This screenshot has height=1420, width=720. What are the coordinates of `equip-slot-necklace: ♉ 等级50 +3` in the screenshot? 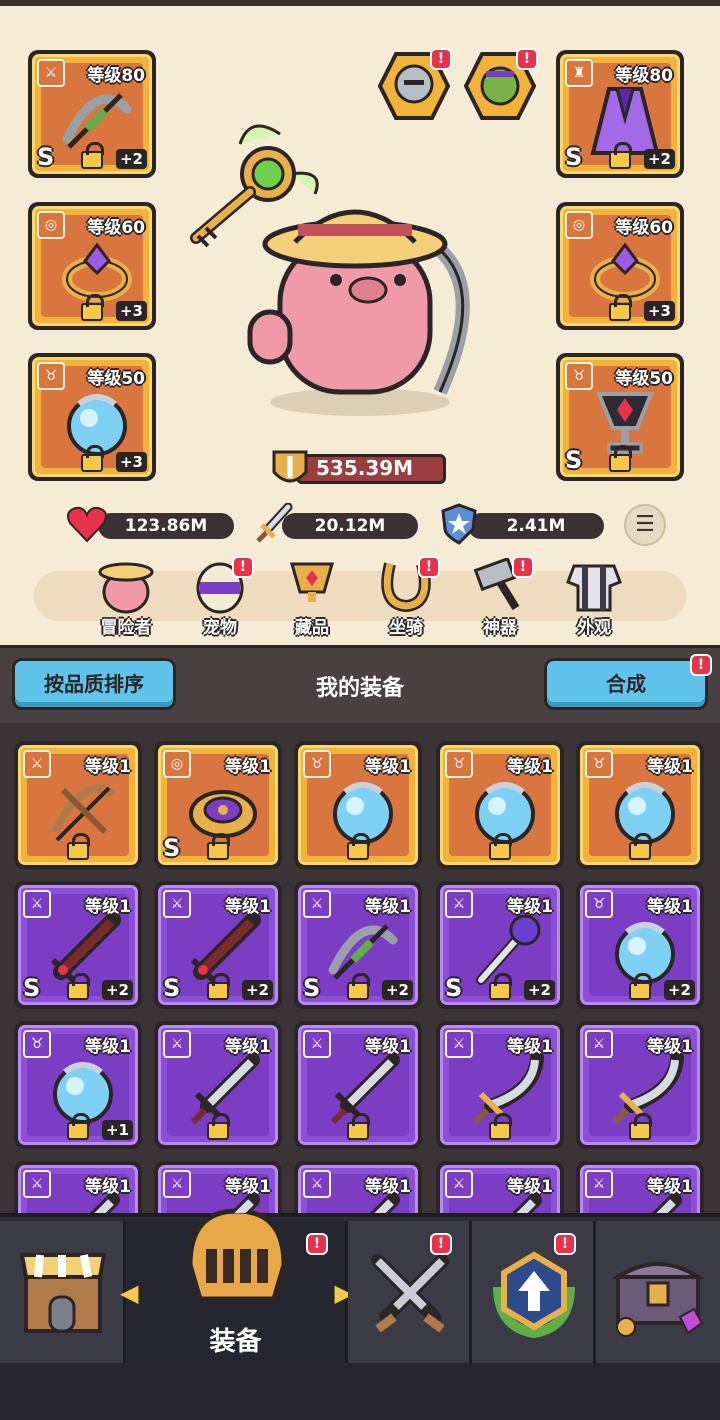 It's located at (92, 417).